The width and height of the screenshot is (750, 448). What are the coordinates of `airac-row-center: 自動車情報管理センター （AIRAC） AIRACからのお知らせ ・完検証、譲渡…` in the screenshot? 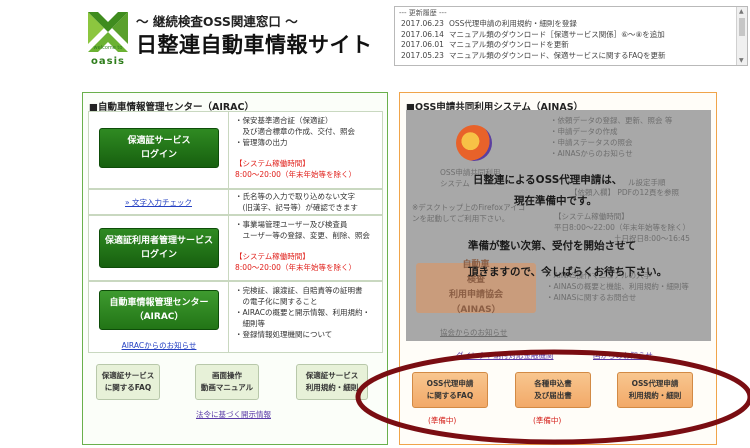 It's located at (235, 317).